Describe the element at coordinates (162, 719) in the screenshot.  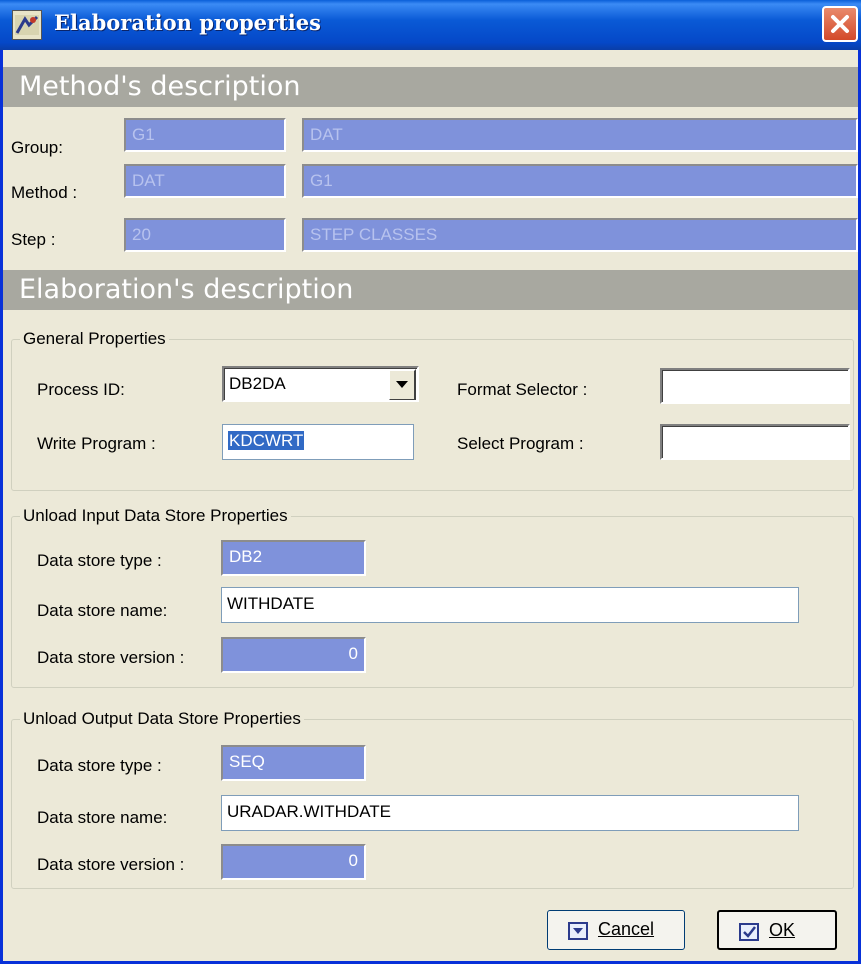
I see `unload-output-title: Unload Output Data Store Properties` at that location.